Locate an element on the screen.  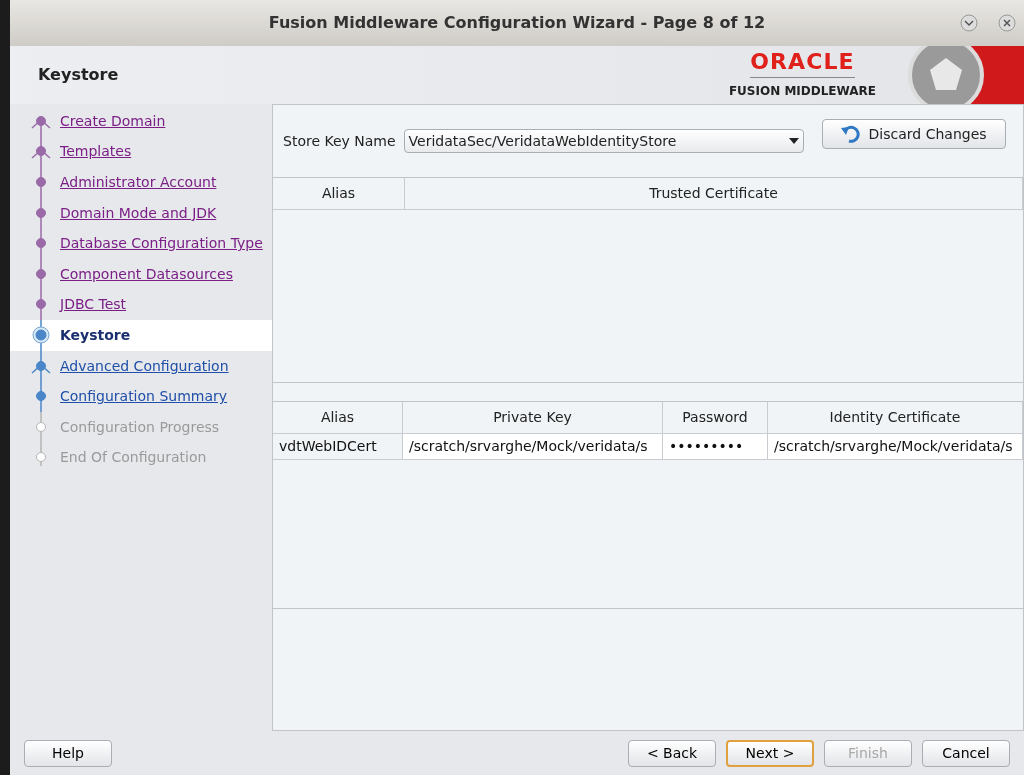
window-title: Fusion Middleware Configuration Wizard - Page 8 of 12 is located at coordinates (517, 23).